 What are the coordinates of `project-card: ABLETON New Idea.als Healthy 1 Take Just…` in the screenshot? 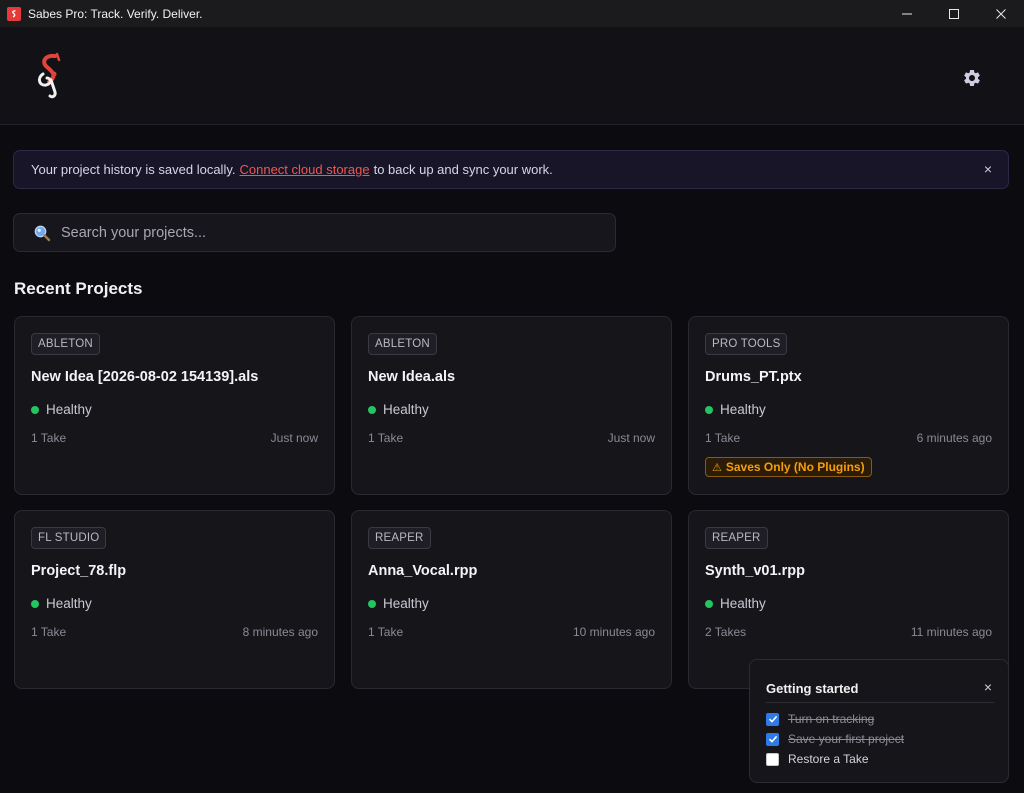 It's located at (511, 405).